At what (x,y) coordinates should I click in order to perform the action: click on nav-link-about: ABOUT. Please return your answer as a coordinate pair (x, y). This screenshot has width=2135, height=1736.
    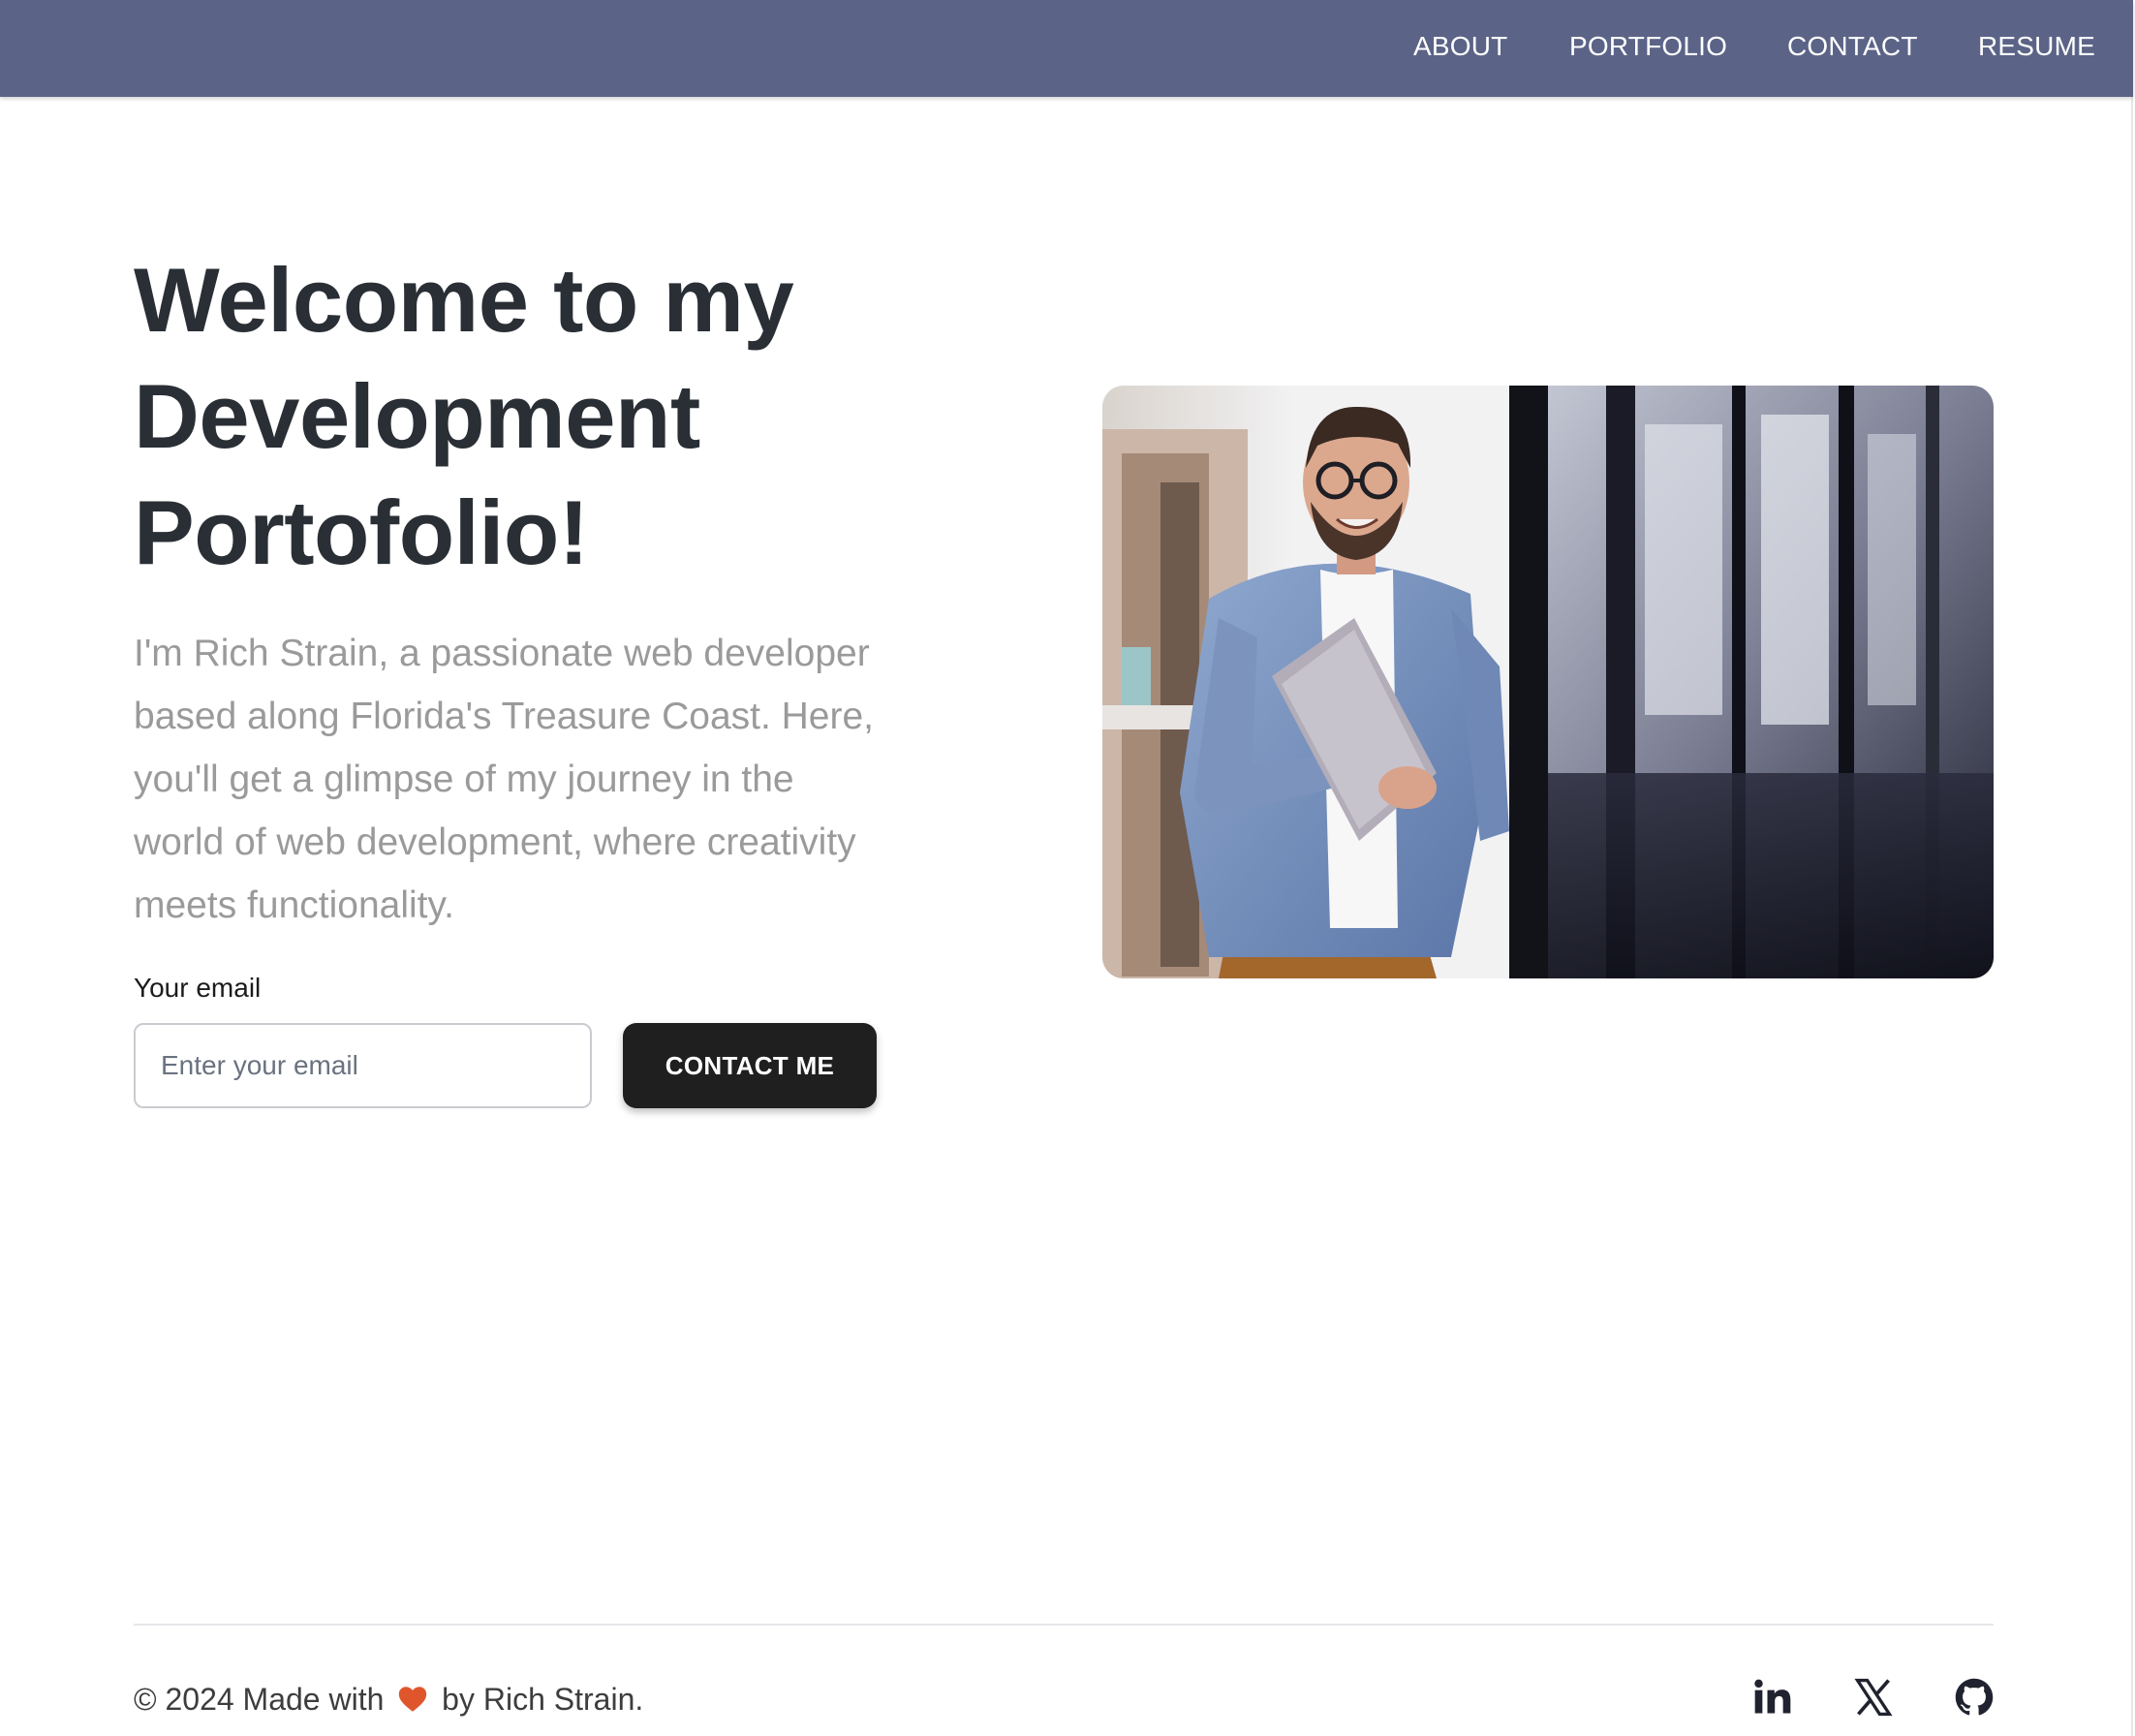
    Looking at the image, I should click on (1460, 46).